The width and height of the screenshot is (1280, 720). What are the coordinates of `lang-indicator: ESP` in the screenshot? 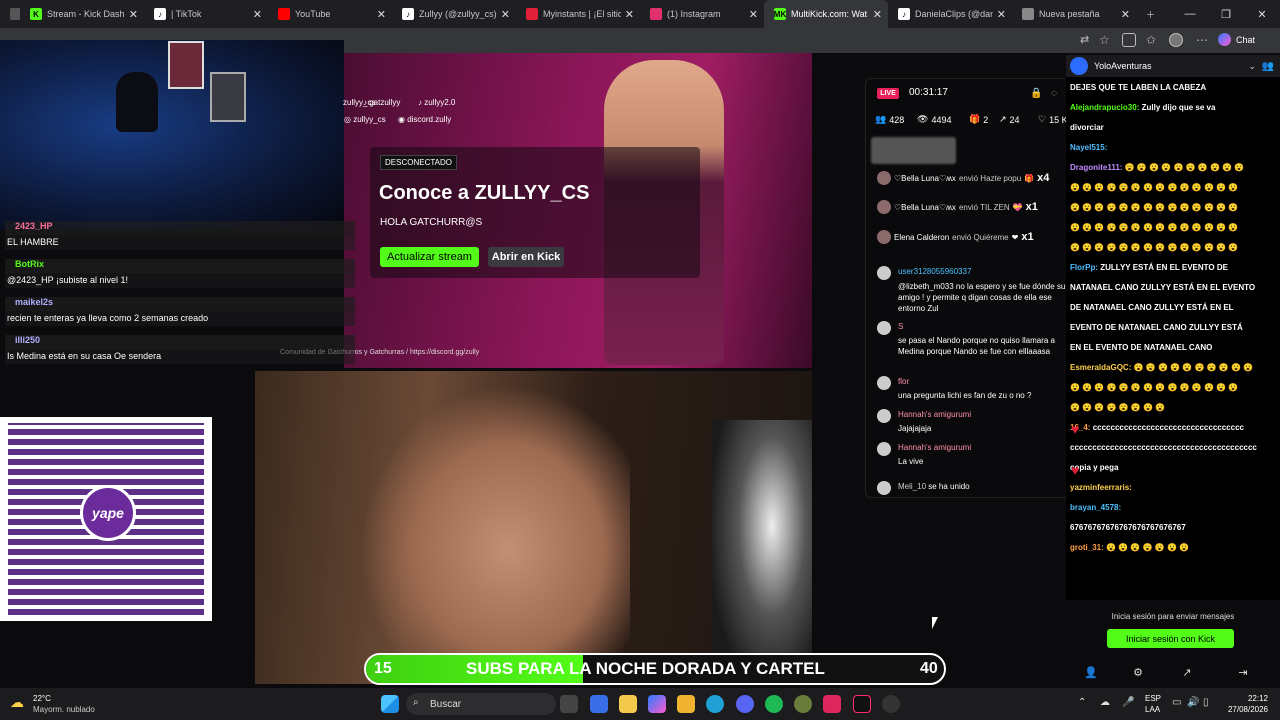 It's located at (1153, 698).